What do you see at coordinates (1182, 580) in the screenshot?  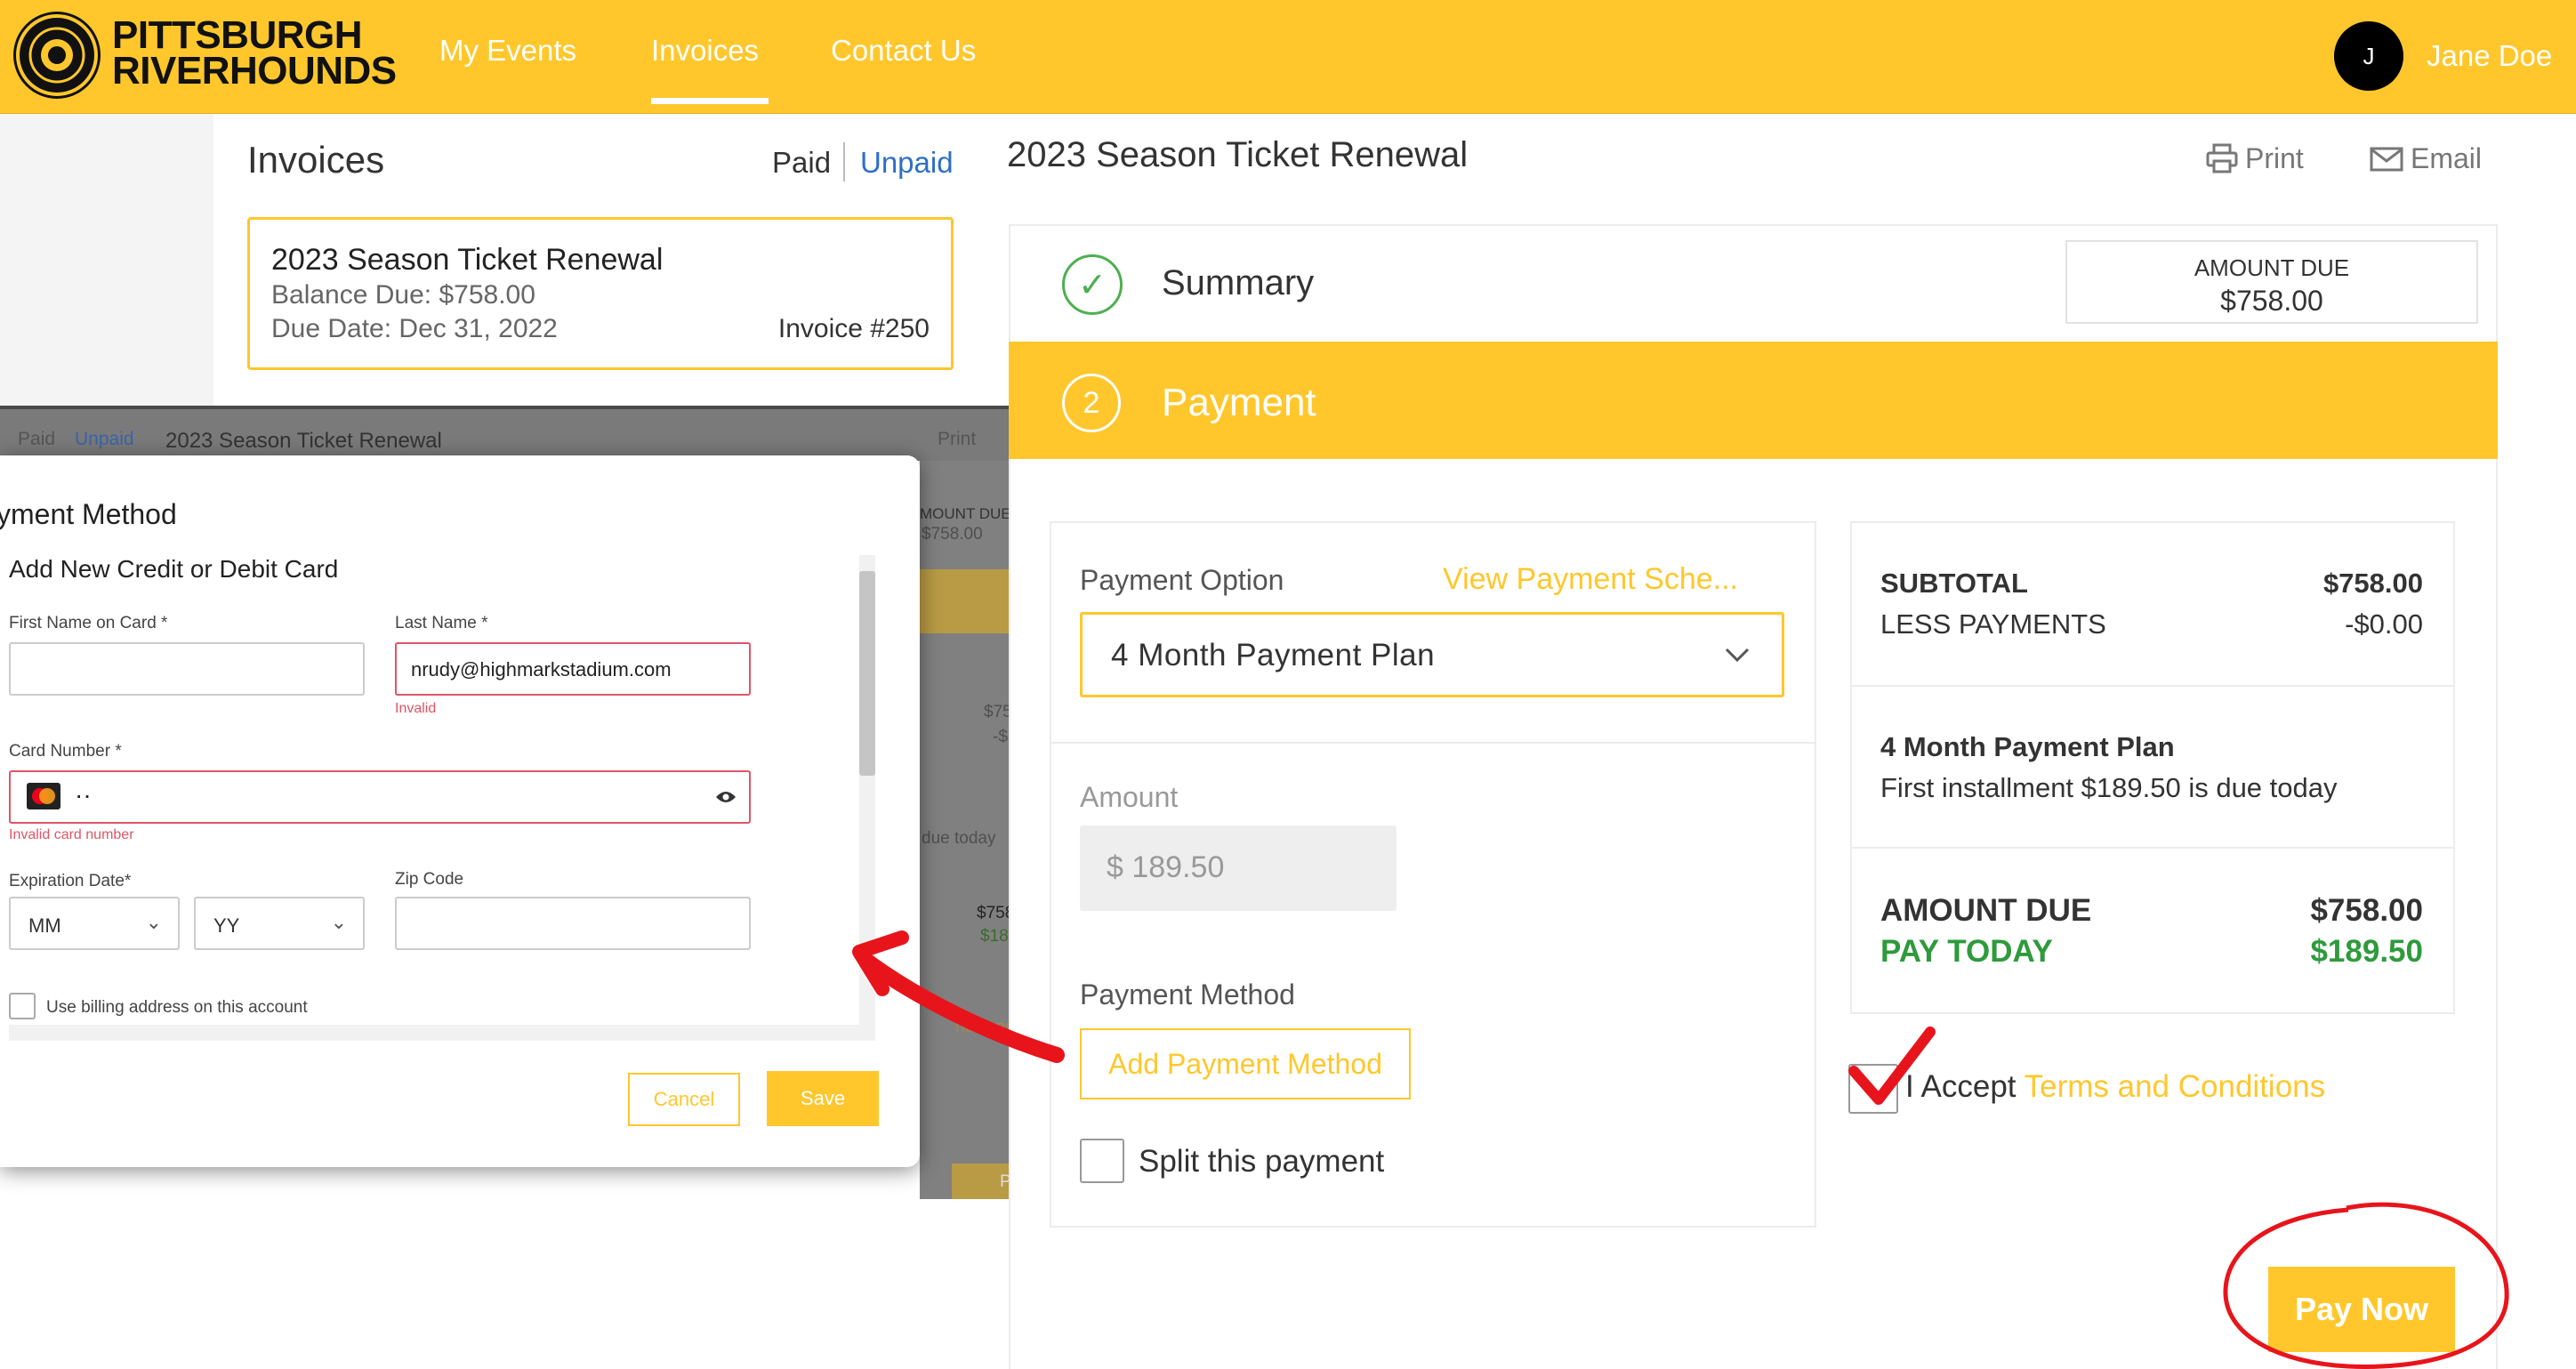 I see `payment-option-label: Payment Option` at bounding box center [1182, 580].